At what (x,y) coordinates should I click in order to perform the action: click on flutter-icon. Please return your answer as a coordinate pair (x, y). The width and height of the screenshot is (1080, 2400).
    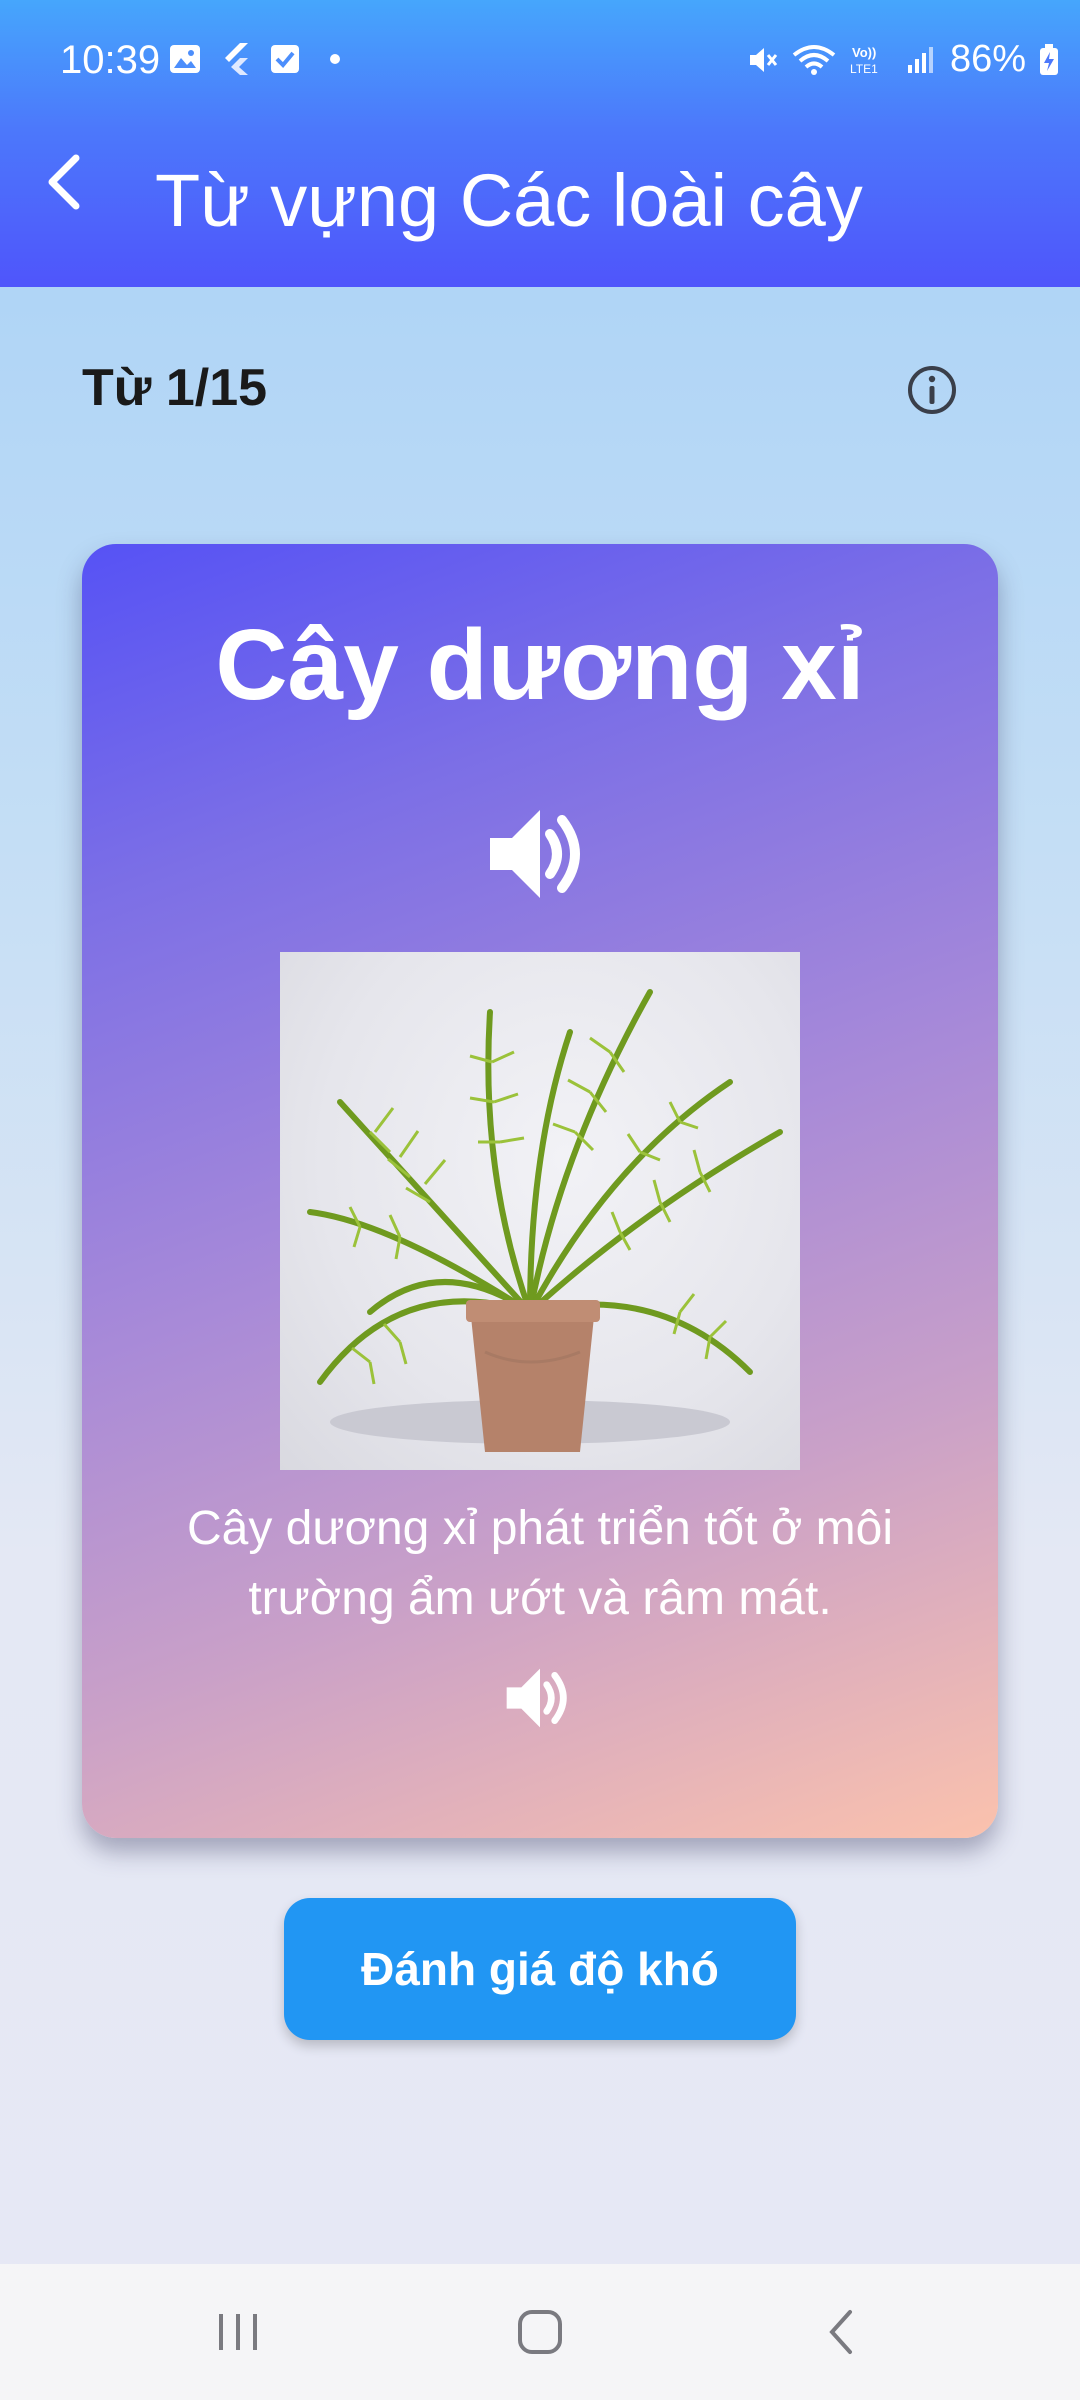
    Looking at the image, I should click on (235, 59).